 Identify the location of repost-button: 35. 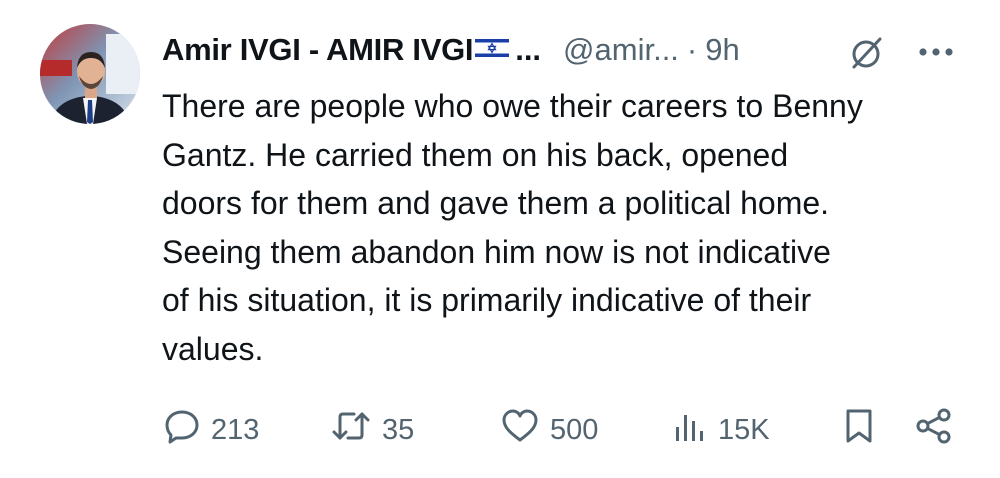
(372, 430).